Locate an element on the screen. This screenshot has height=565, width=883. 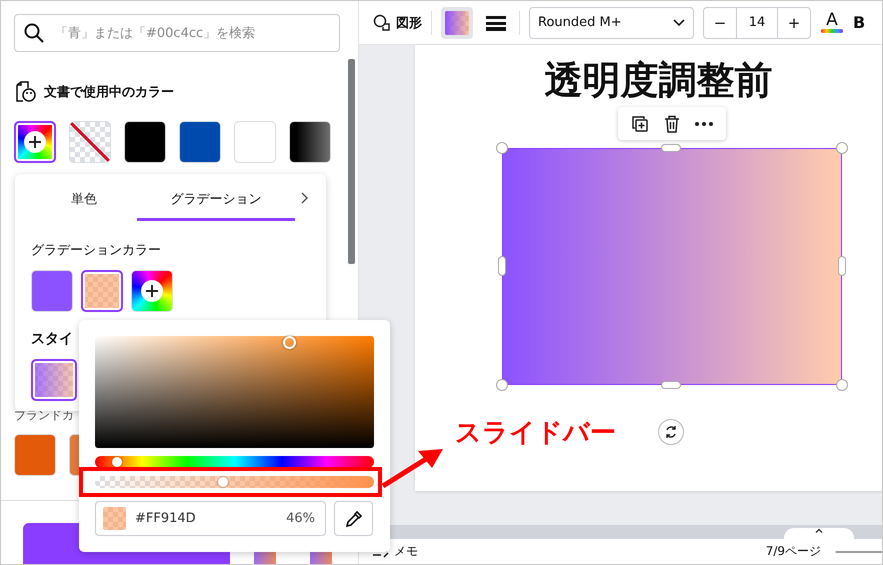
section-title: スタイ is located at coordinates (52, 339).